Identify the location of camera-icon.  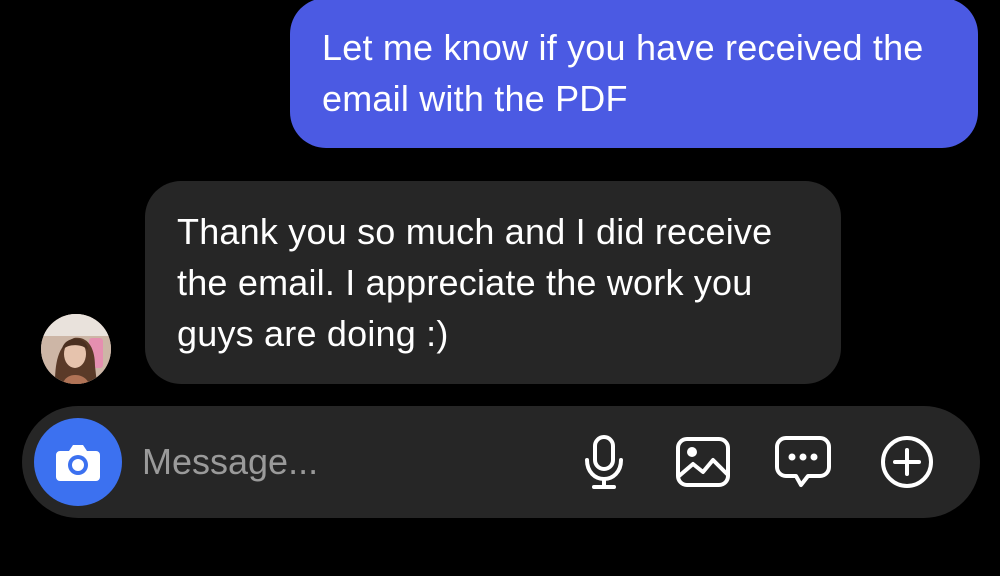
(78, 463).